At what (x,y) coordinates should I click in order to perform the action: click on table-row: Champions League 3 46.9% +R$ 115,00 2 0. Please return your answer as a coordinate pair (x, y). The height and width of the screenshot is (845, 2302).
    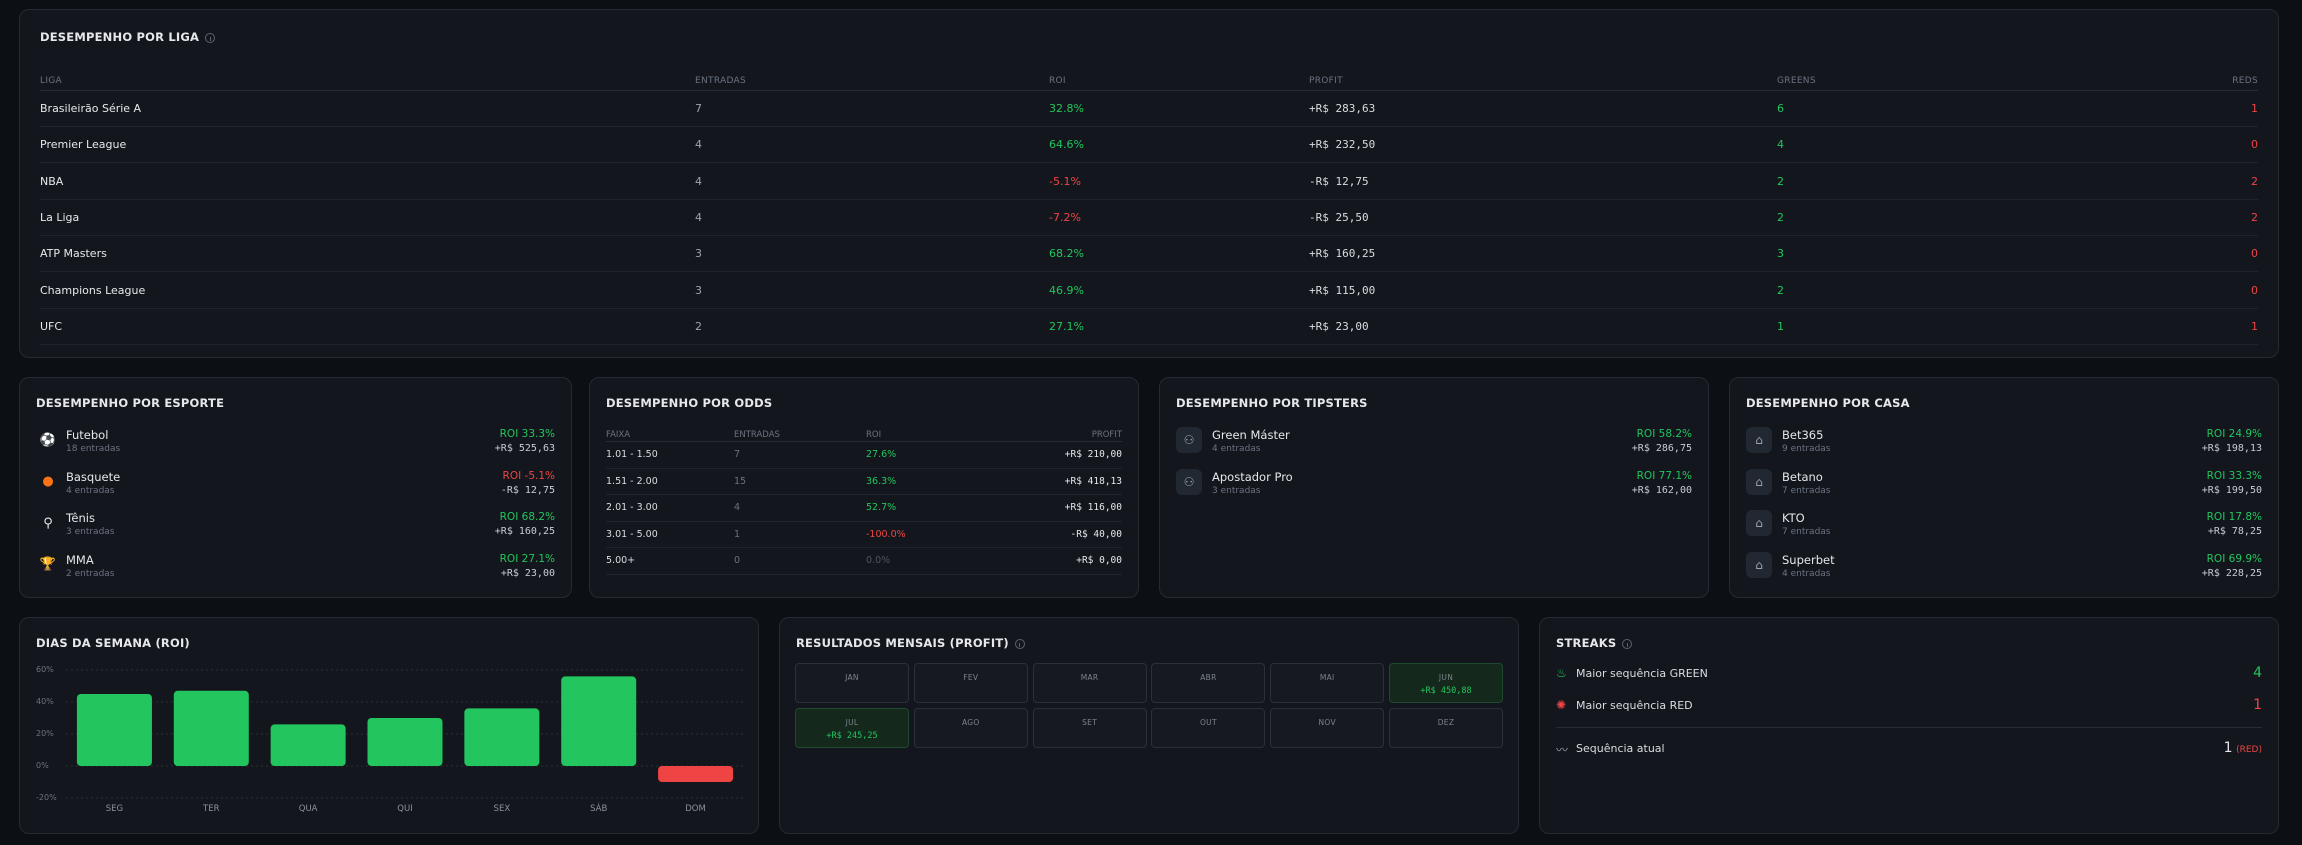
    Looking at the image, I should click on (1149, 291).